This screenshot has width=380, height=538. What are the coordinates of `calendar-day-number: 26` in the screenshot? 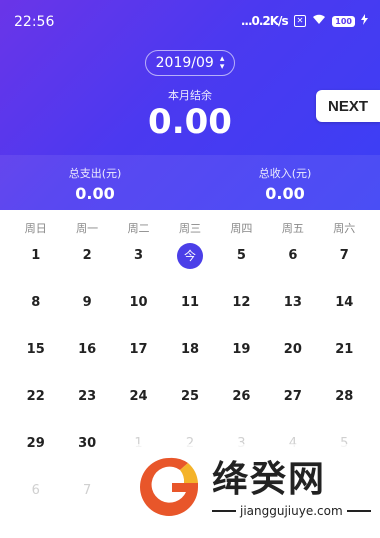 It's located at (241, 396).